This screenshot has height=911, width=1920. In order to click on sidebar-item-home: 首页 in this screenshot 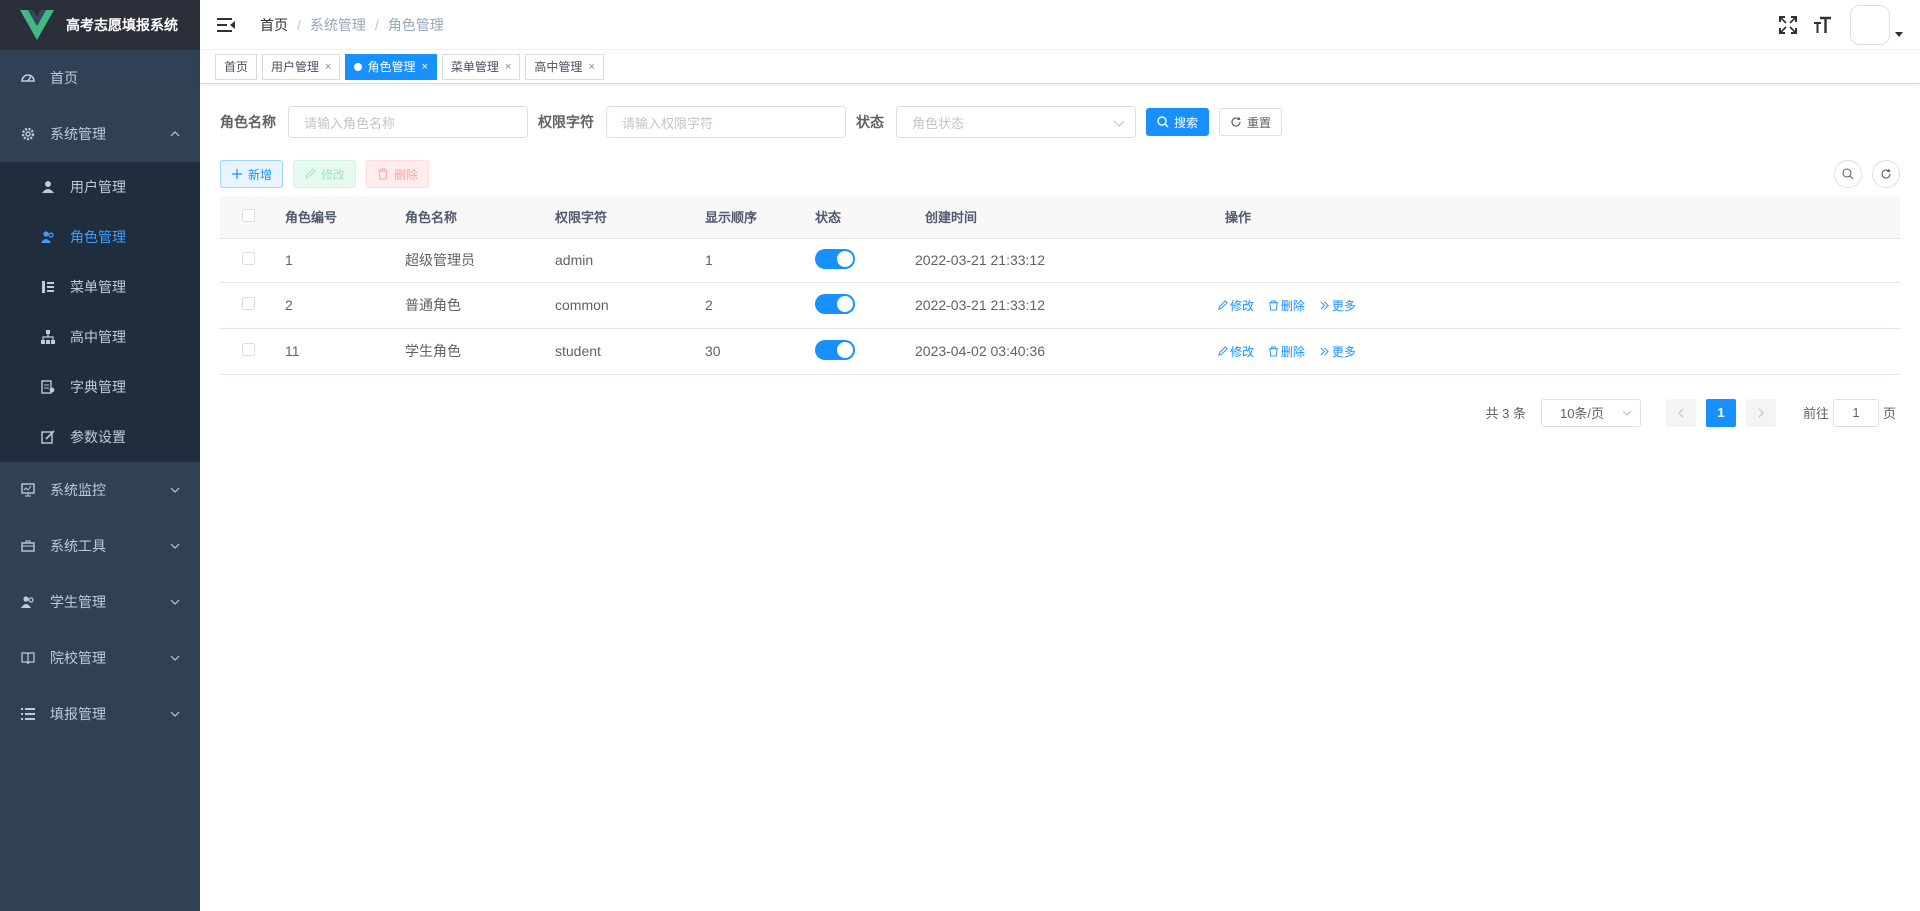, I will do `click(100, 78)`.